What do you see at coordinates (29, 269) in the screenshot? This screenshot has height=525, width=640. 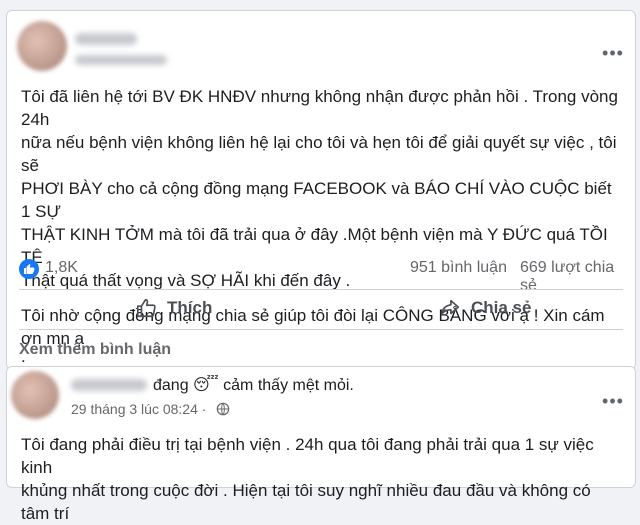 I see `thumbs-up-icon` at bounding box center [29, 269].